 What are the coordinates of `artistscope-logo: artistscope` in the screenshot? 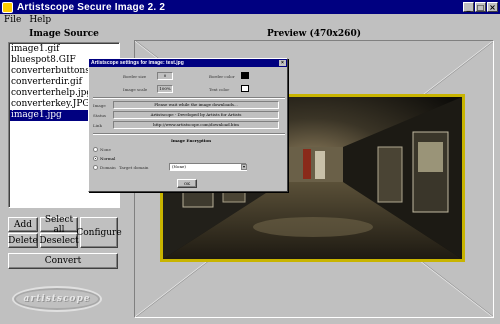 It's located at (57, 299).